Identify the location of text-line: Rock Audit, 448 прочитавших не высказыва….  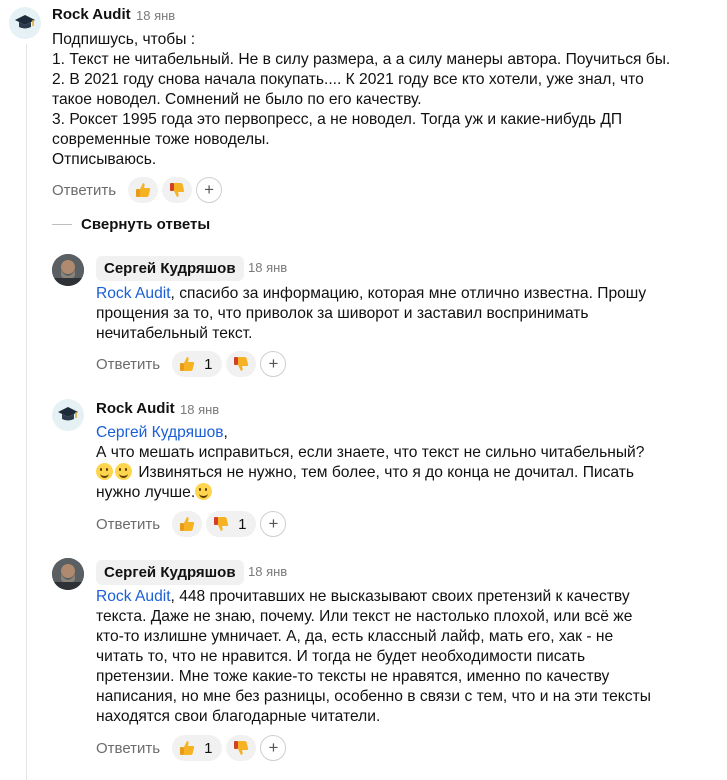
(363, 596).